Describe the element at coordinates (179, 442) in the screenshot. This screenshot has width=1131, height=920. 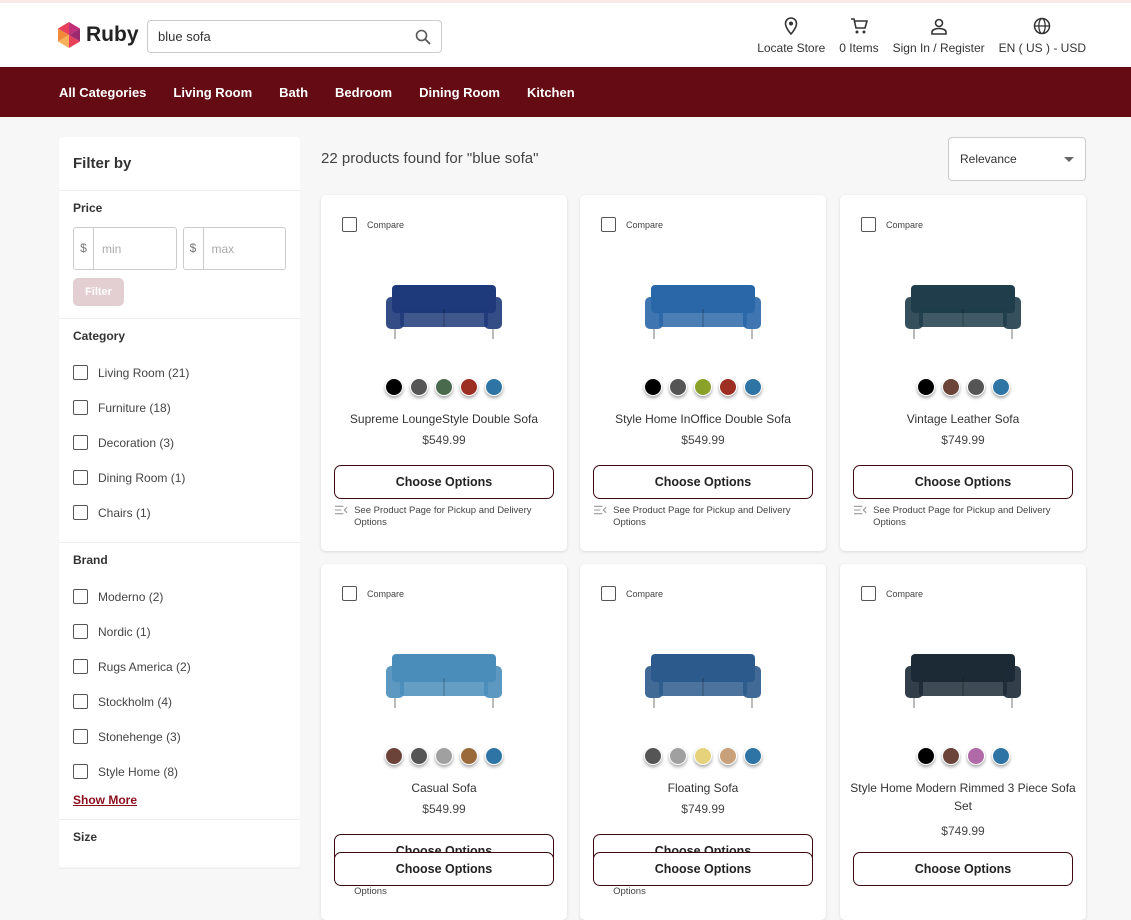
I see `categories-option: Decoration (3)` at that location.